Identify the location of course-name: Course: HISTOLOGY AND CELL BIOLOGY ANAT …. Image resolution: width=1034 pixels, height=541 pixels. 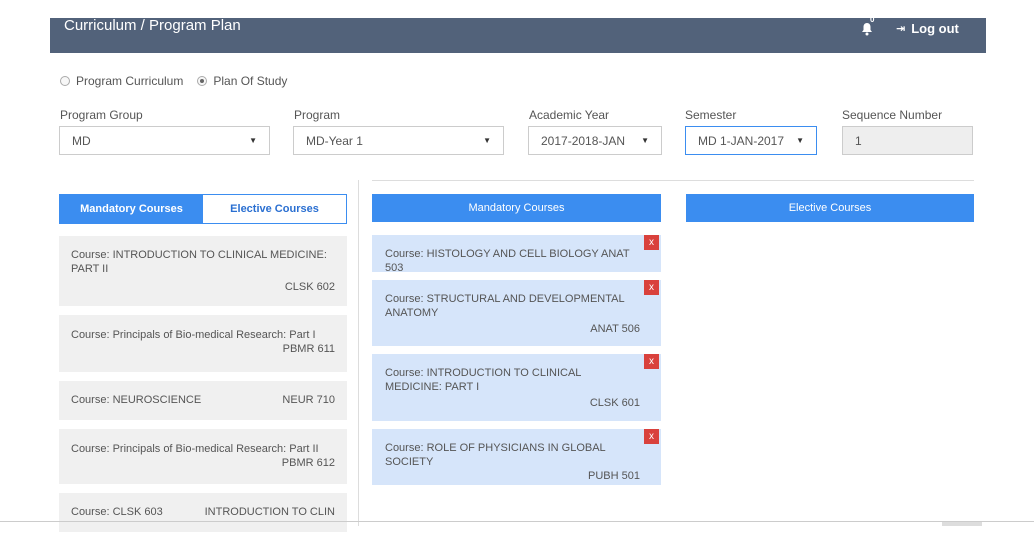
(507, 261).